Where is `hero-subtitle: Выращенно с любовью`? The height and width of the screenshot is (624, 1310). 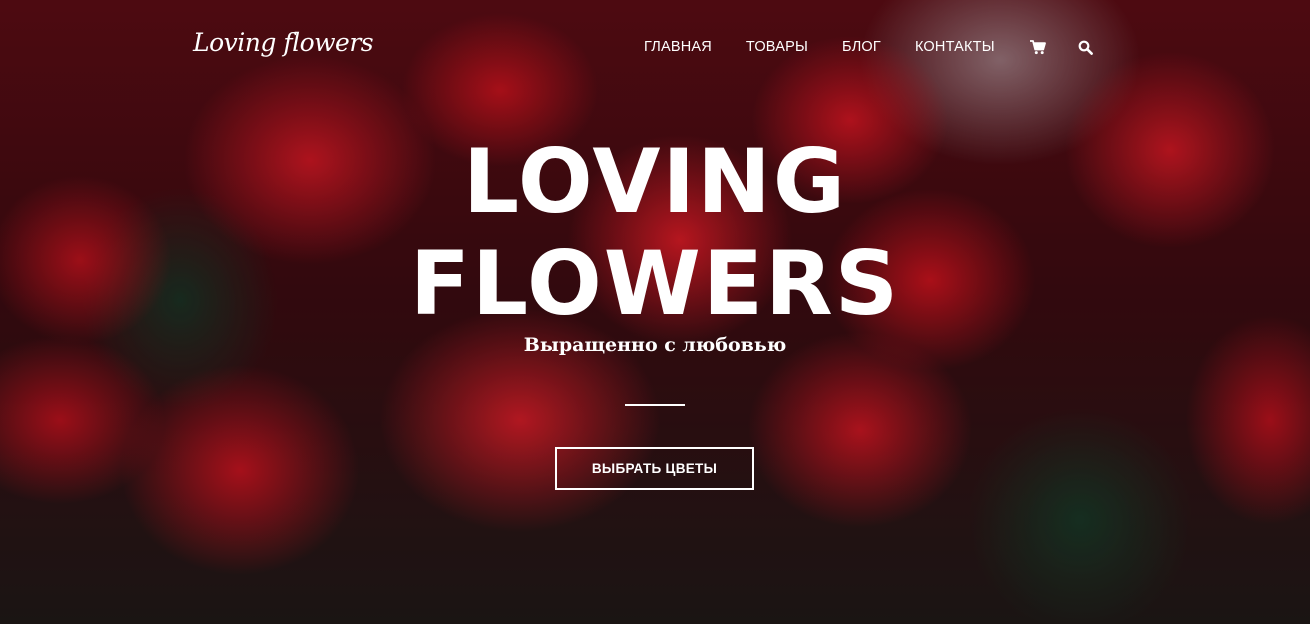
hero-subtitle: Выращенно с любовью is located at coordinates (655, 345).